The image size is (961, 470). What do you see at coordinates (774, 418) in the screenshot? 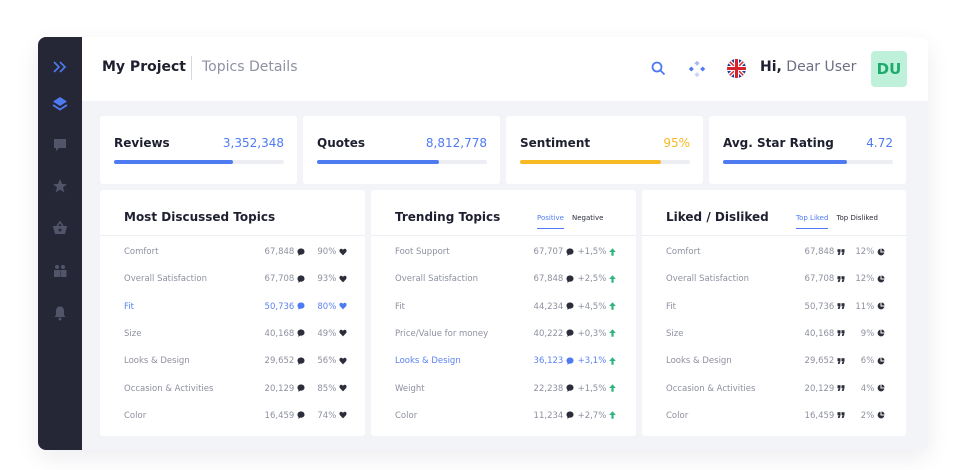
I see `list-item: Color 16,459 2%` at bounding box center [774, 418].